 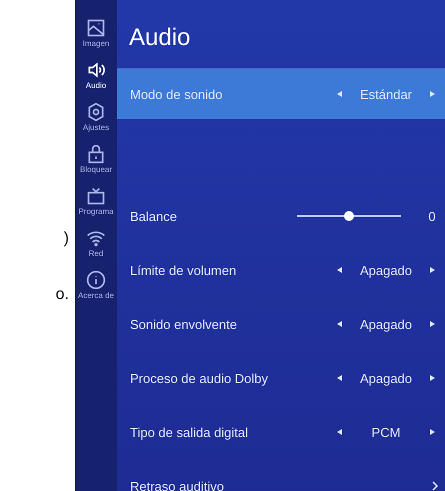 I want to click on speaker-icon, so click(x=96, y=70).